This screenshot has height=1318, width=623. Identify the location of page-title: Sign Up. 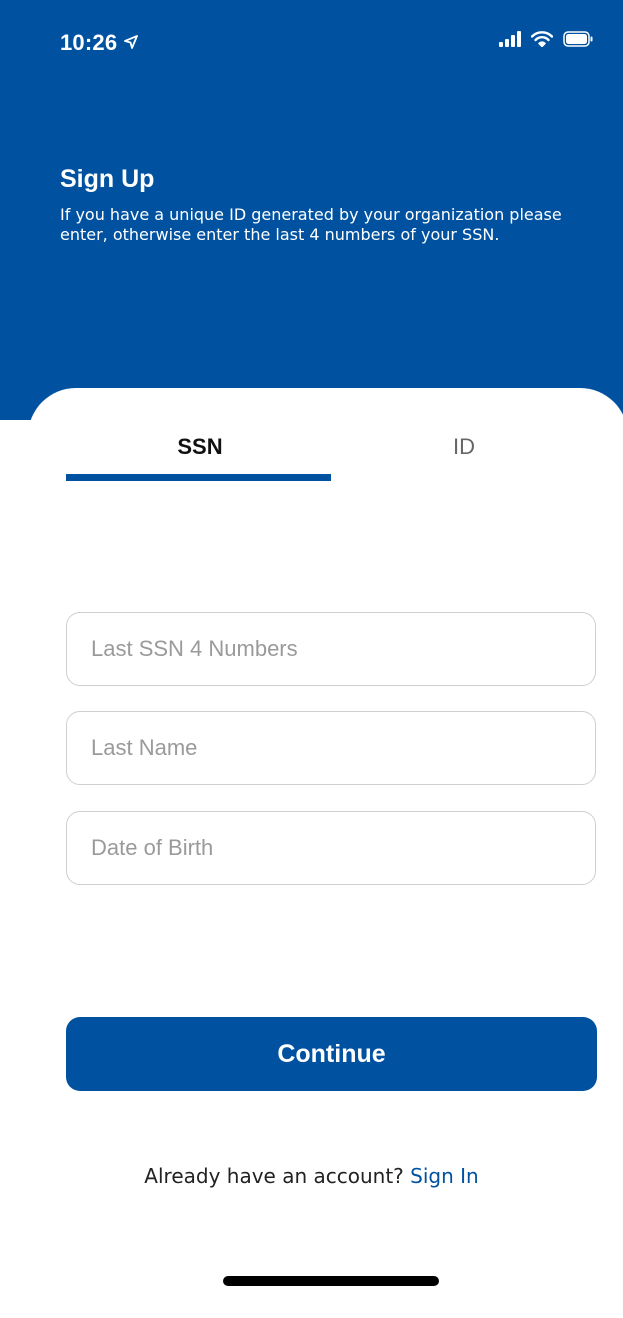
(107, 179).